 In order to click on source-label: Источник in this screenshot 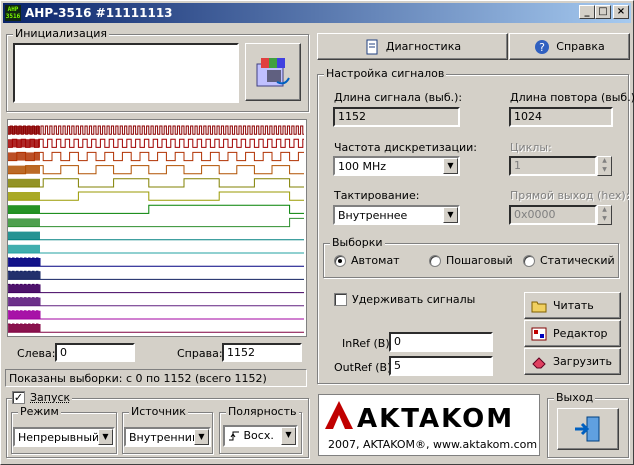, I will do `click(158, 411)`.